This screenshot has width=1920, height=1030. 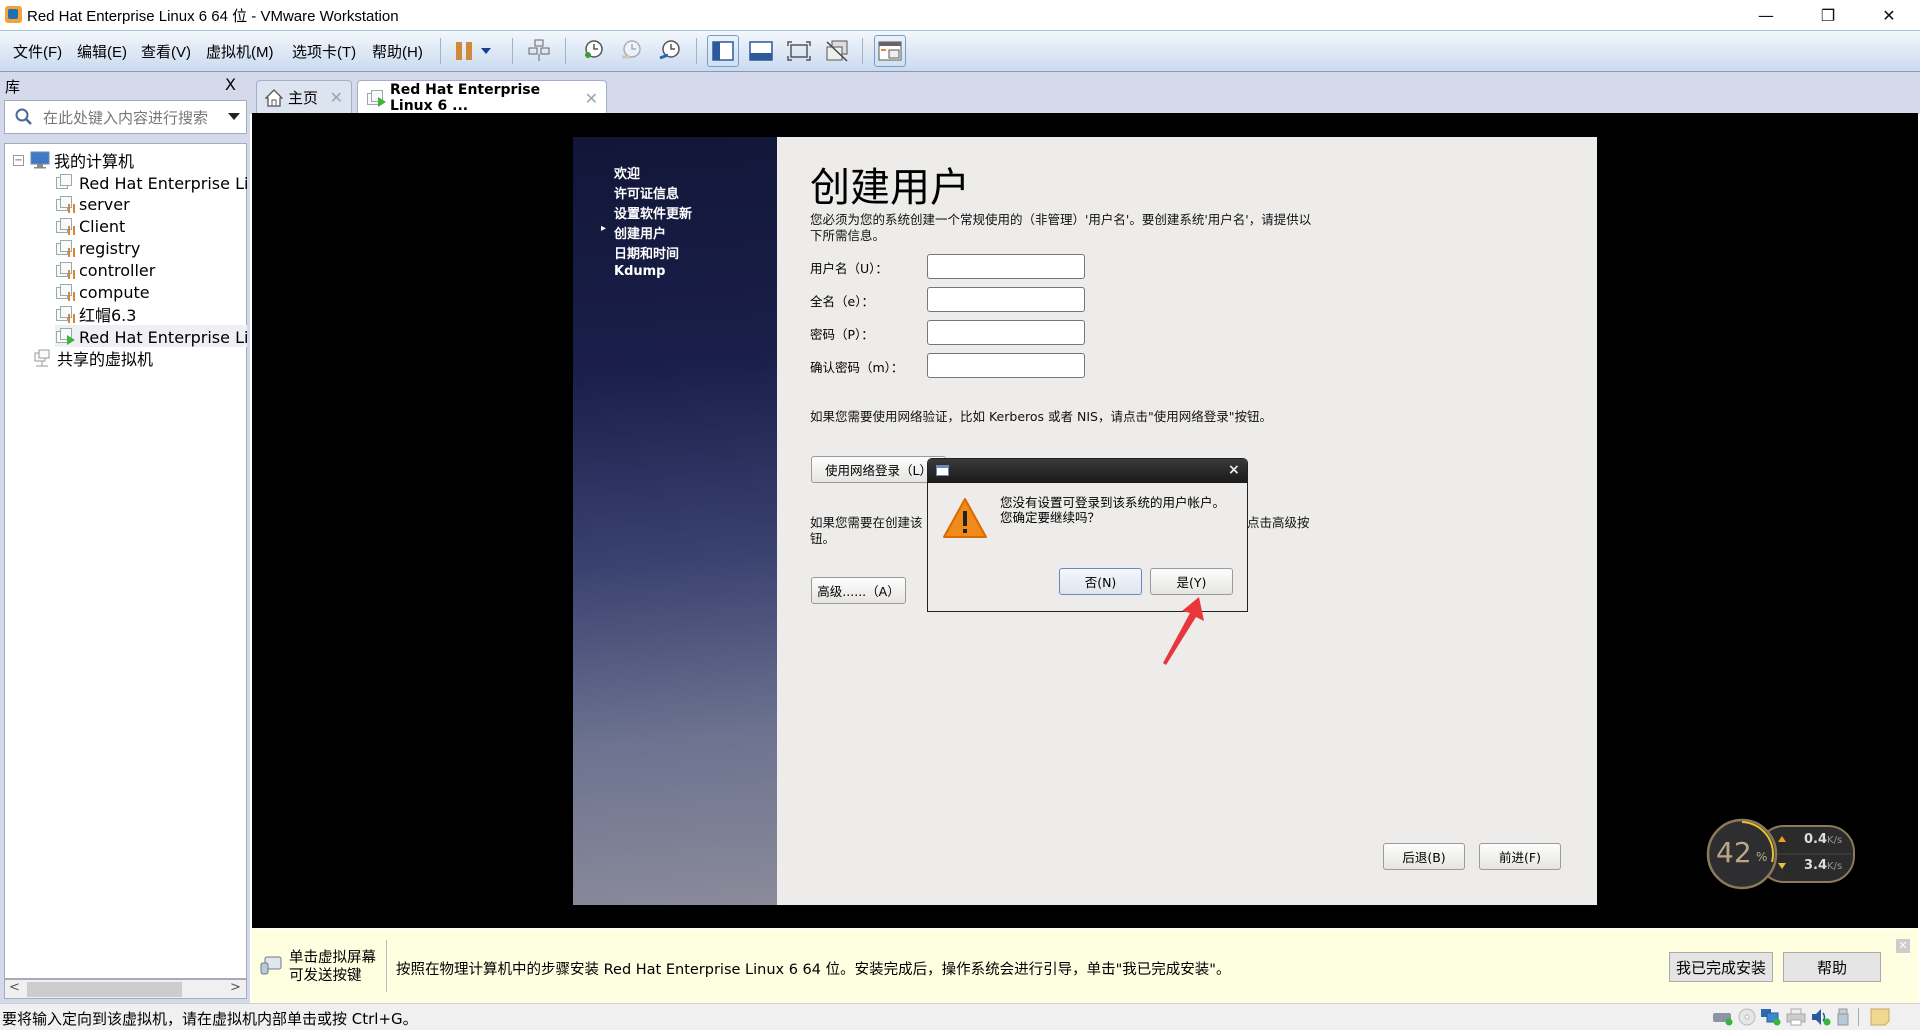 I want to click on search-dropdown-icon, so click(x=234, y=117).